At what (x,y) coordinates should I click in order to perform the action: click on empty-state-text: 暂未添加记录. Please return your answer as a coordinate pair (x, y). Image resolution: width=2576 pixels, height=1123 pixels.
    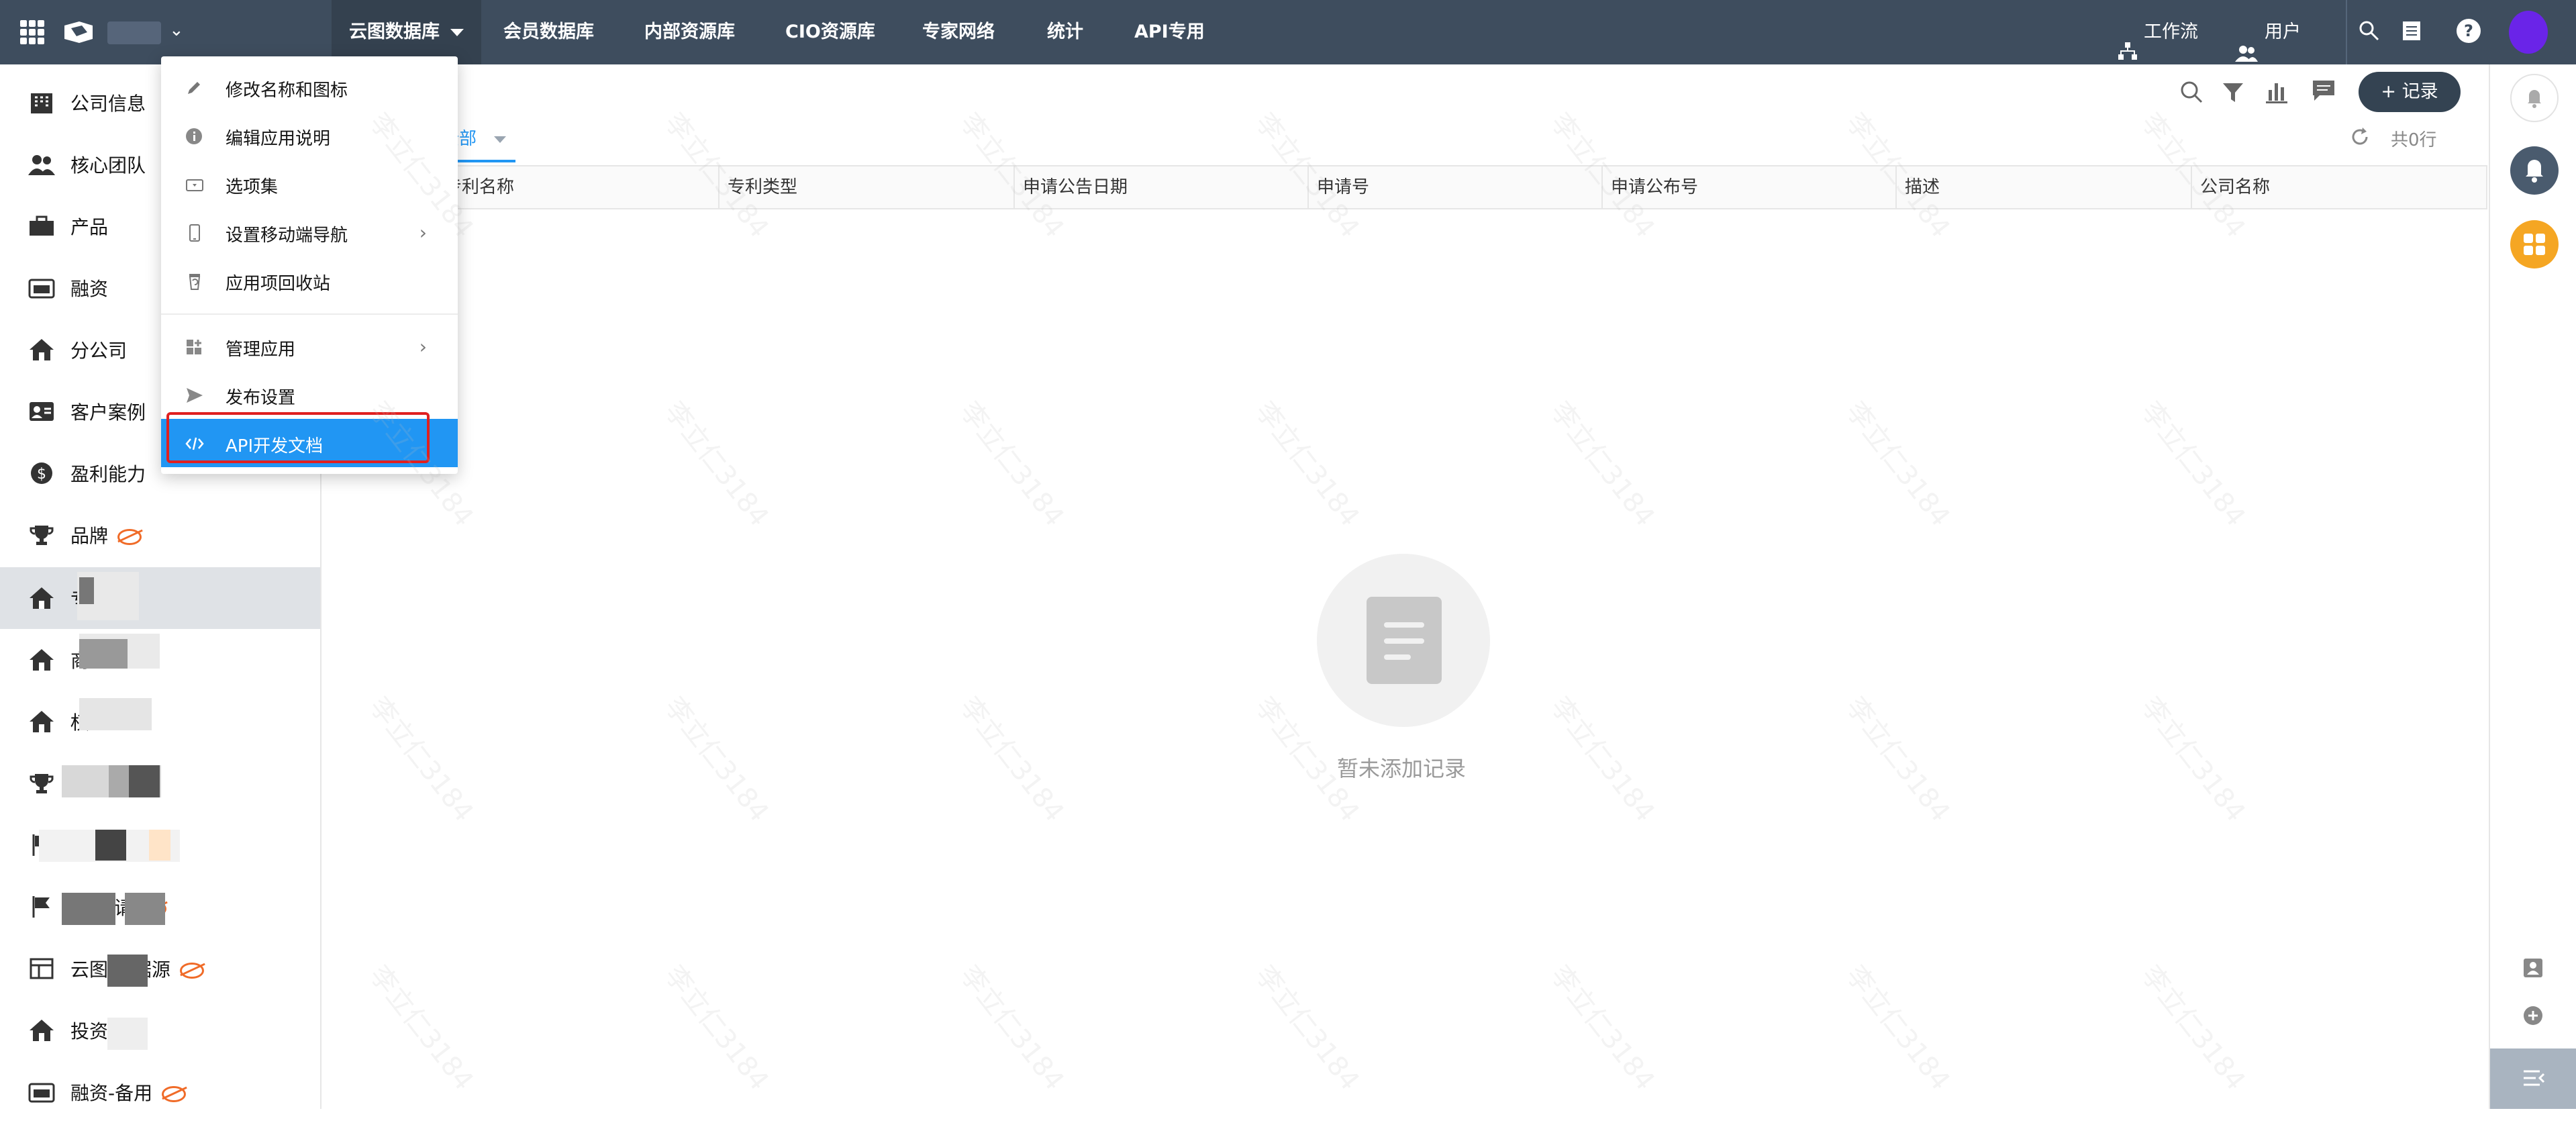
    Looking at the image, I should click on (1402, 769).